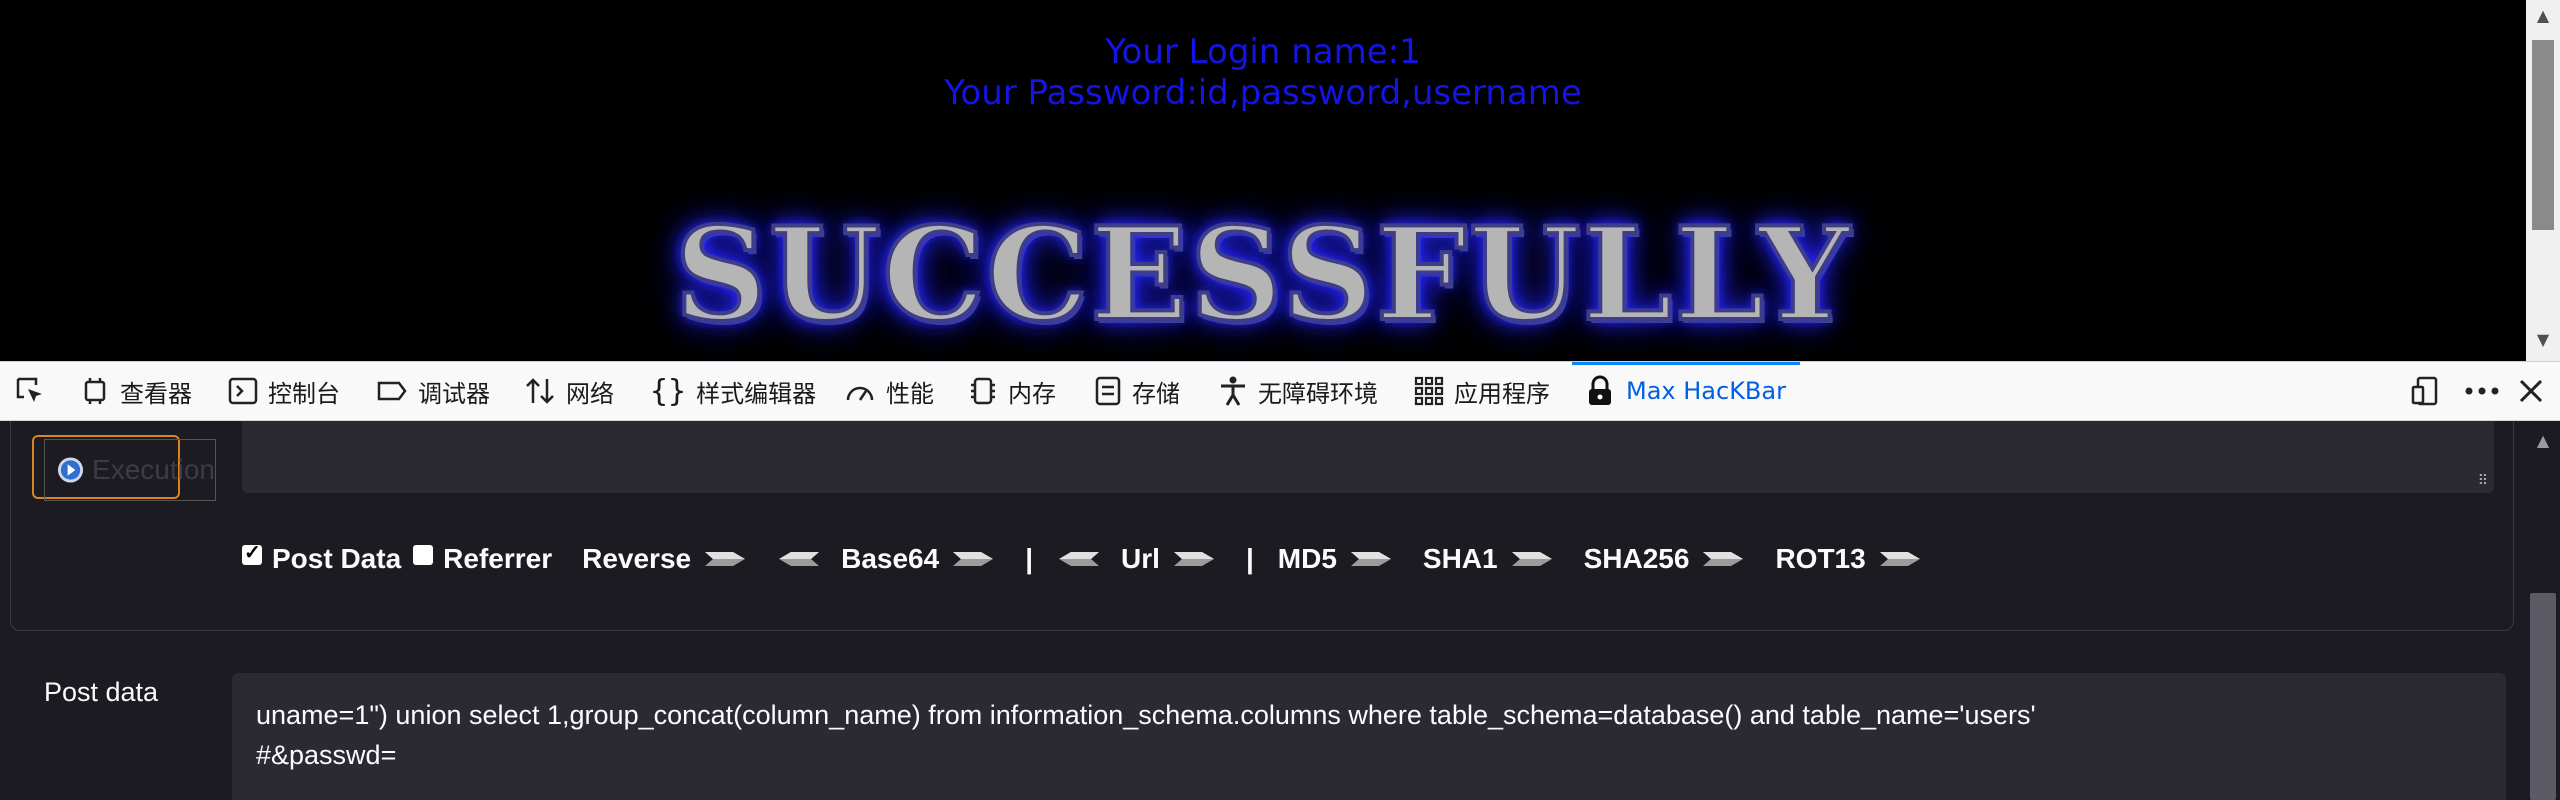 The image size is (2560, 800). Describe the element at coordinates (1233, 391) in the screenshot. I see `accessibility-icon` at that location.